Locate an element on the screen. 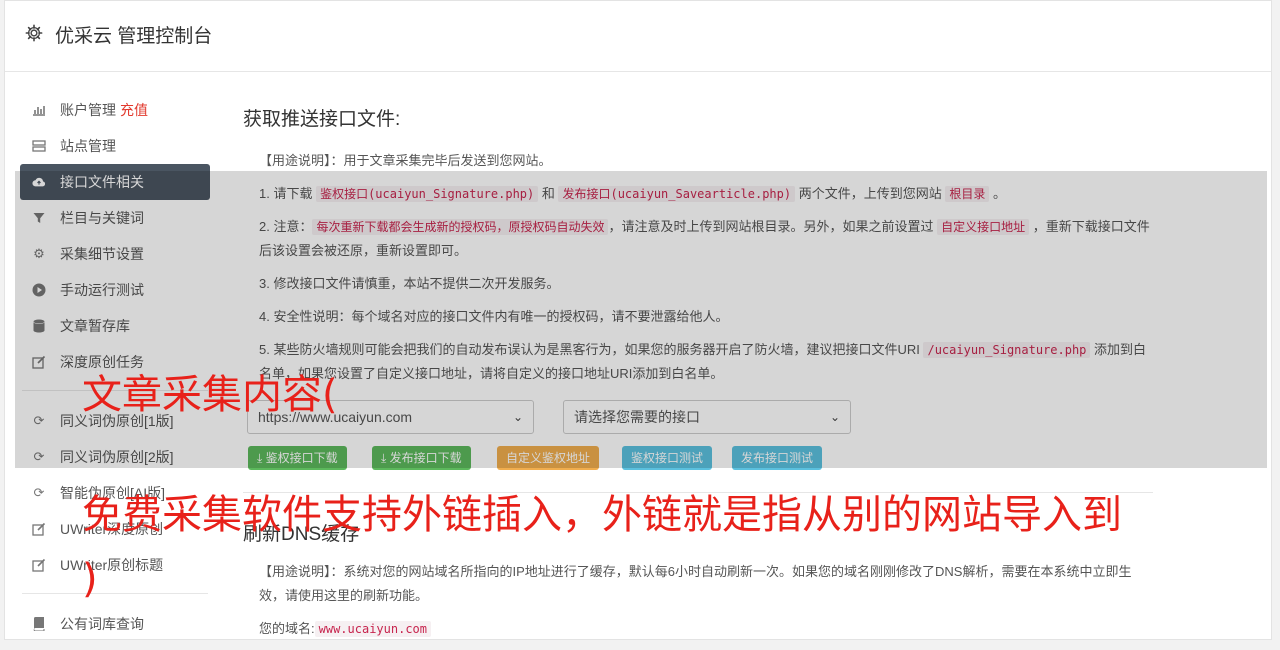 Image resolution: width=1280 pixels, height=650 pixels. sidebar-item-label: 同义词伪原创[2版] is located at coordinates (117, 457).